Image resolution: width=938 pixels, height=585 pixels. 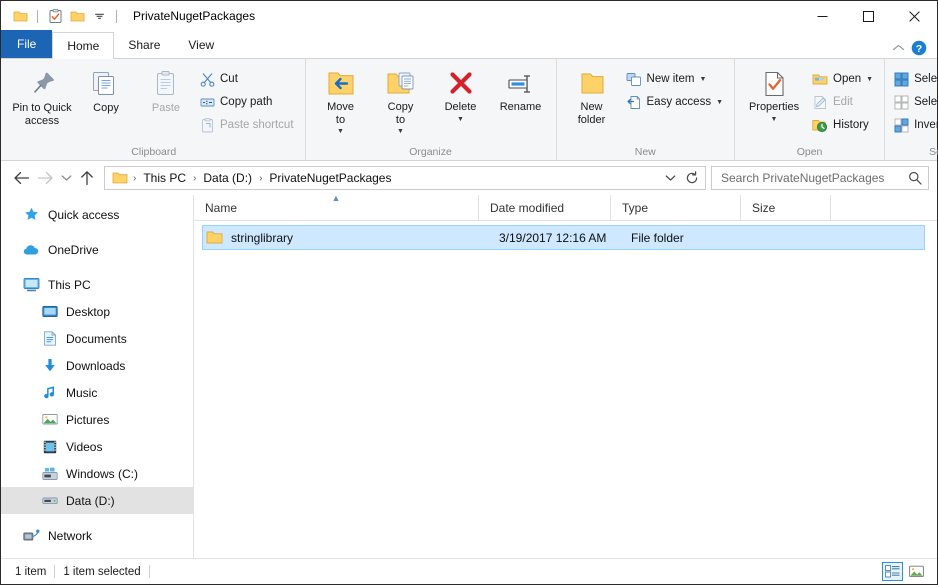 I want to click on drive-icon, so click(x=49, y=500).